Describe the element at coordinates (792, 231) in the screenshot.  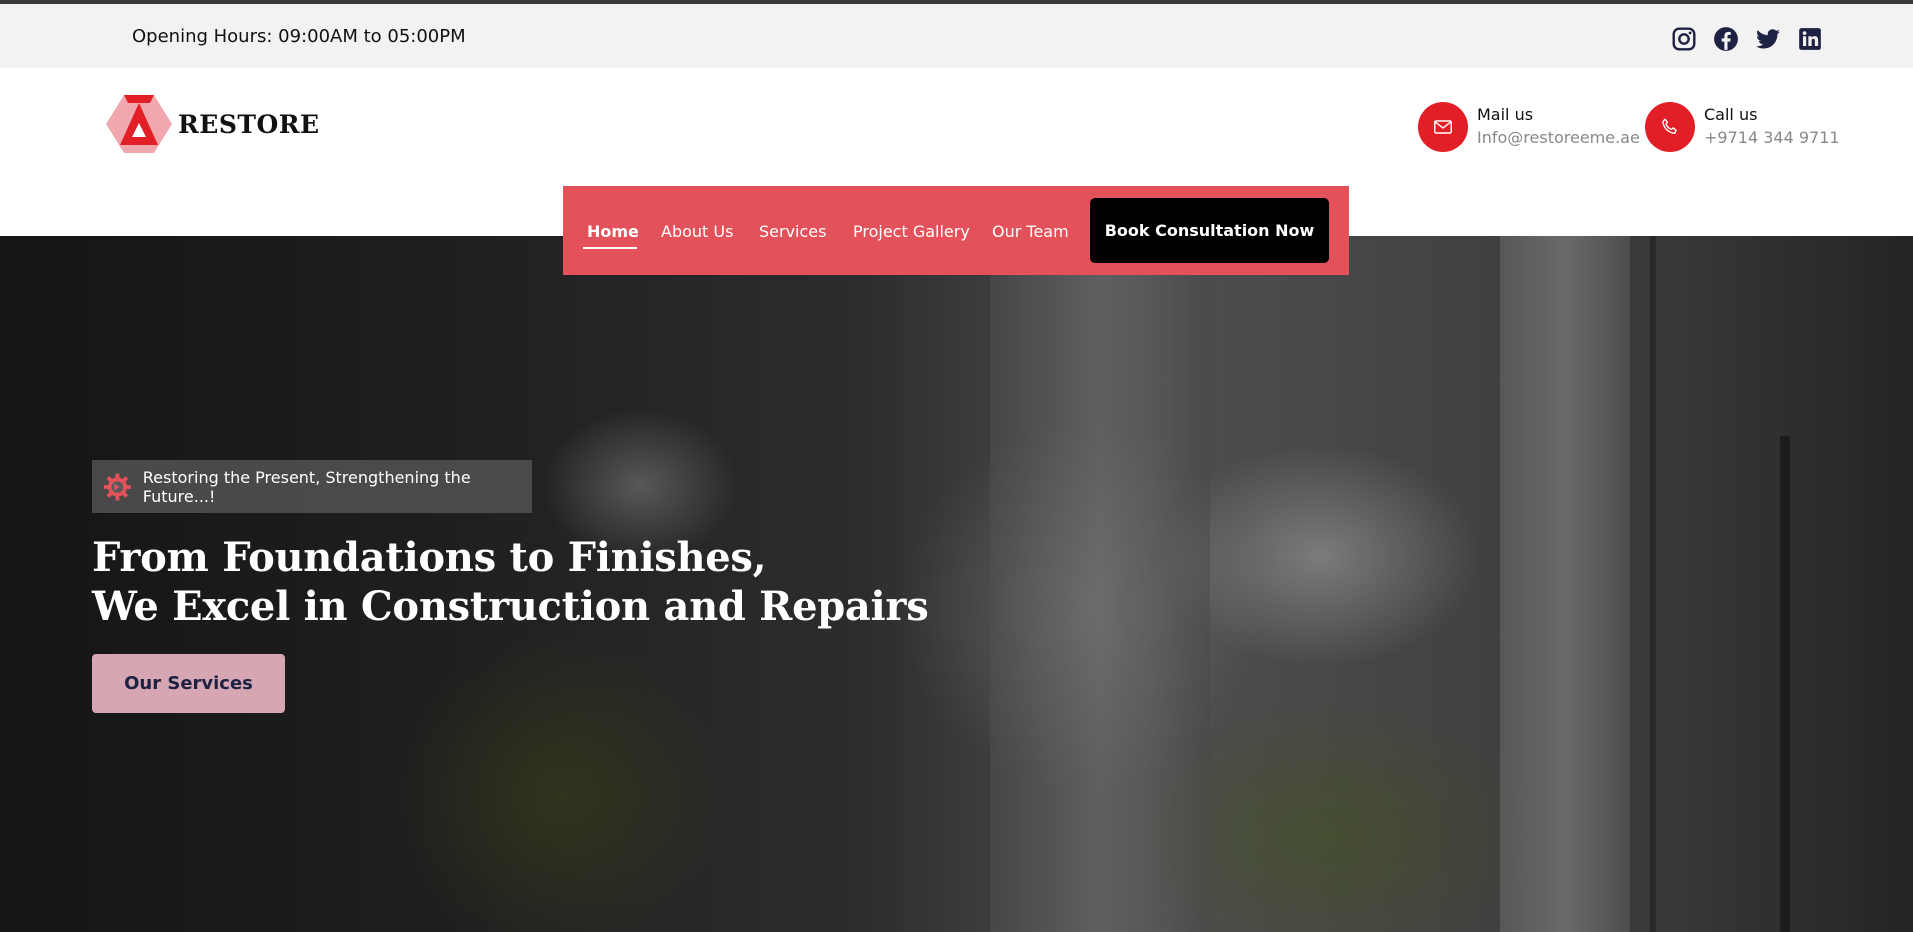
I see `nav-item-services: Services` at that location.